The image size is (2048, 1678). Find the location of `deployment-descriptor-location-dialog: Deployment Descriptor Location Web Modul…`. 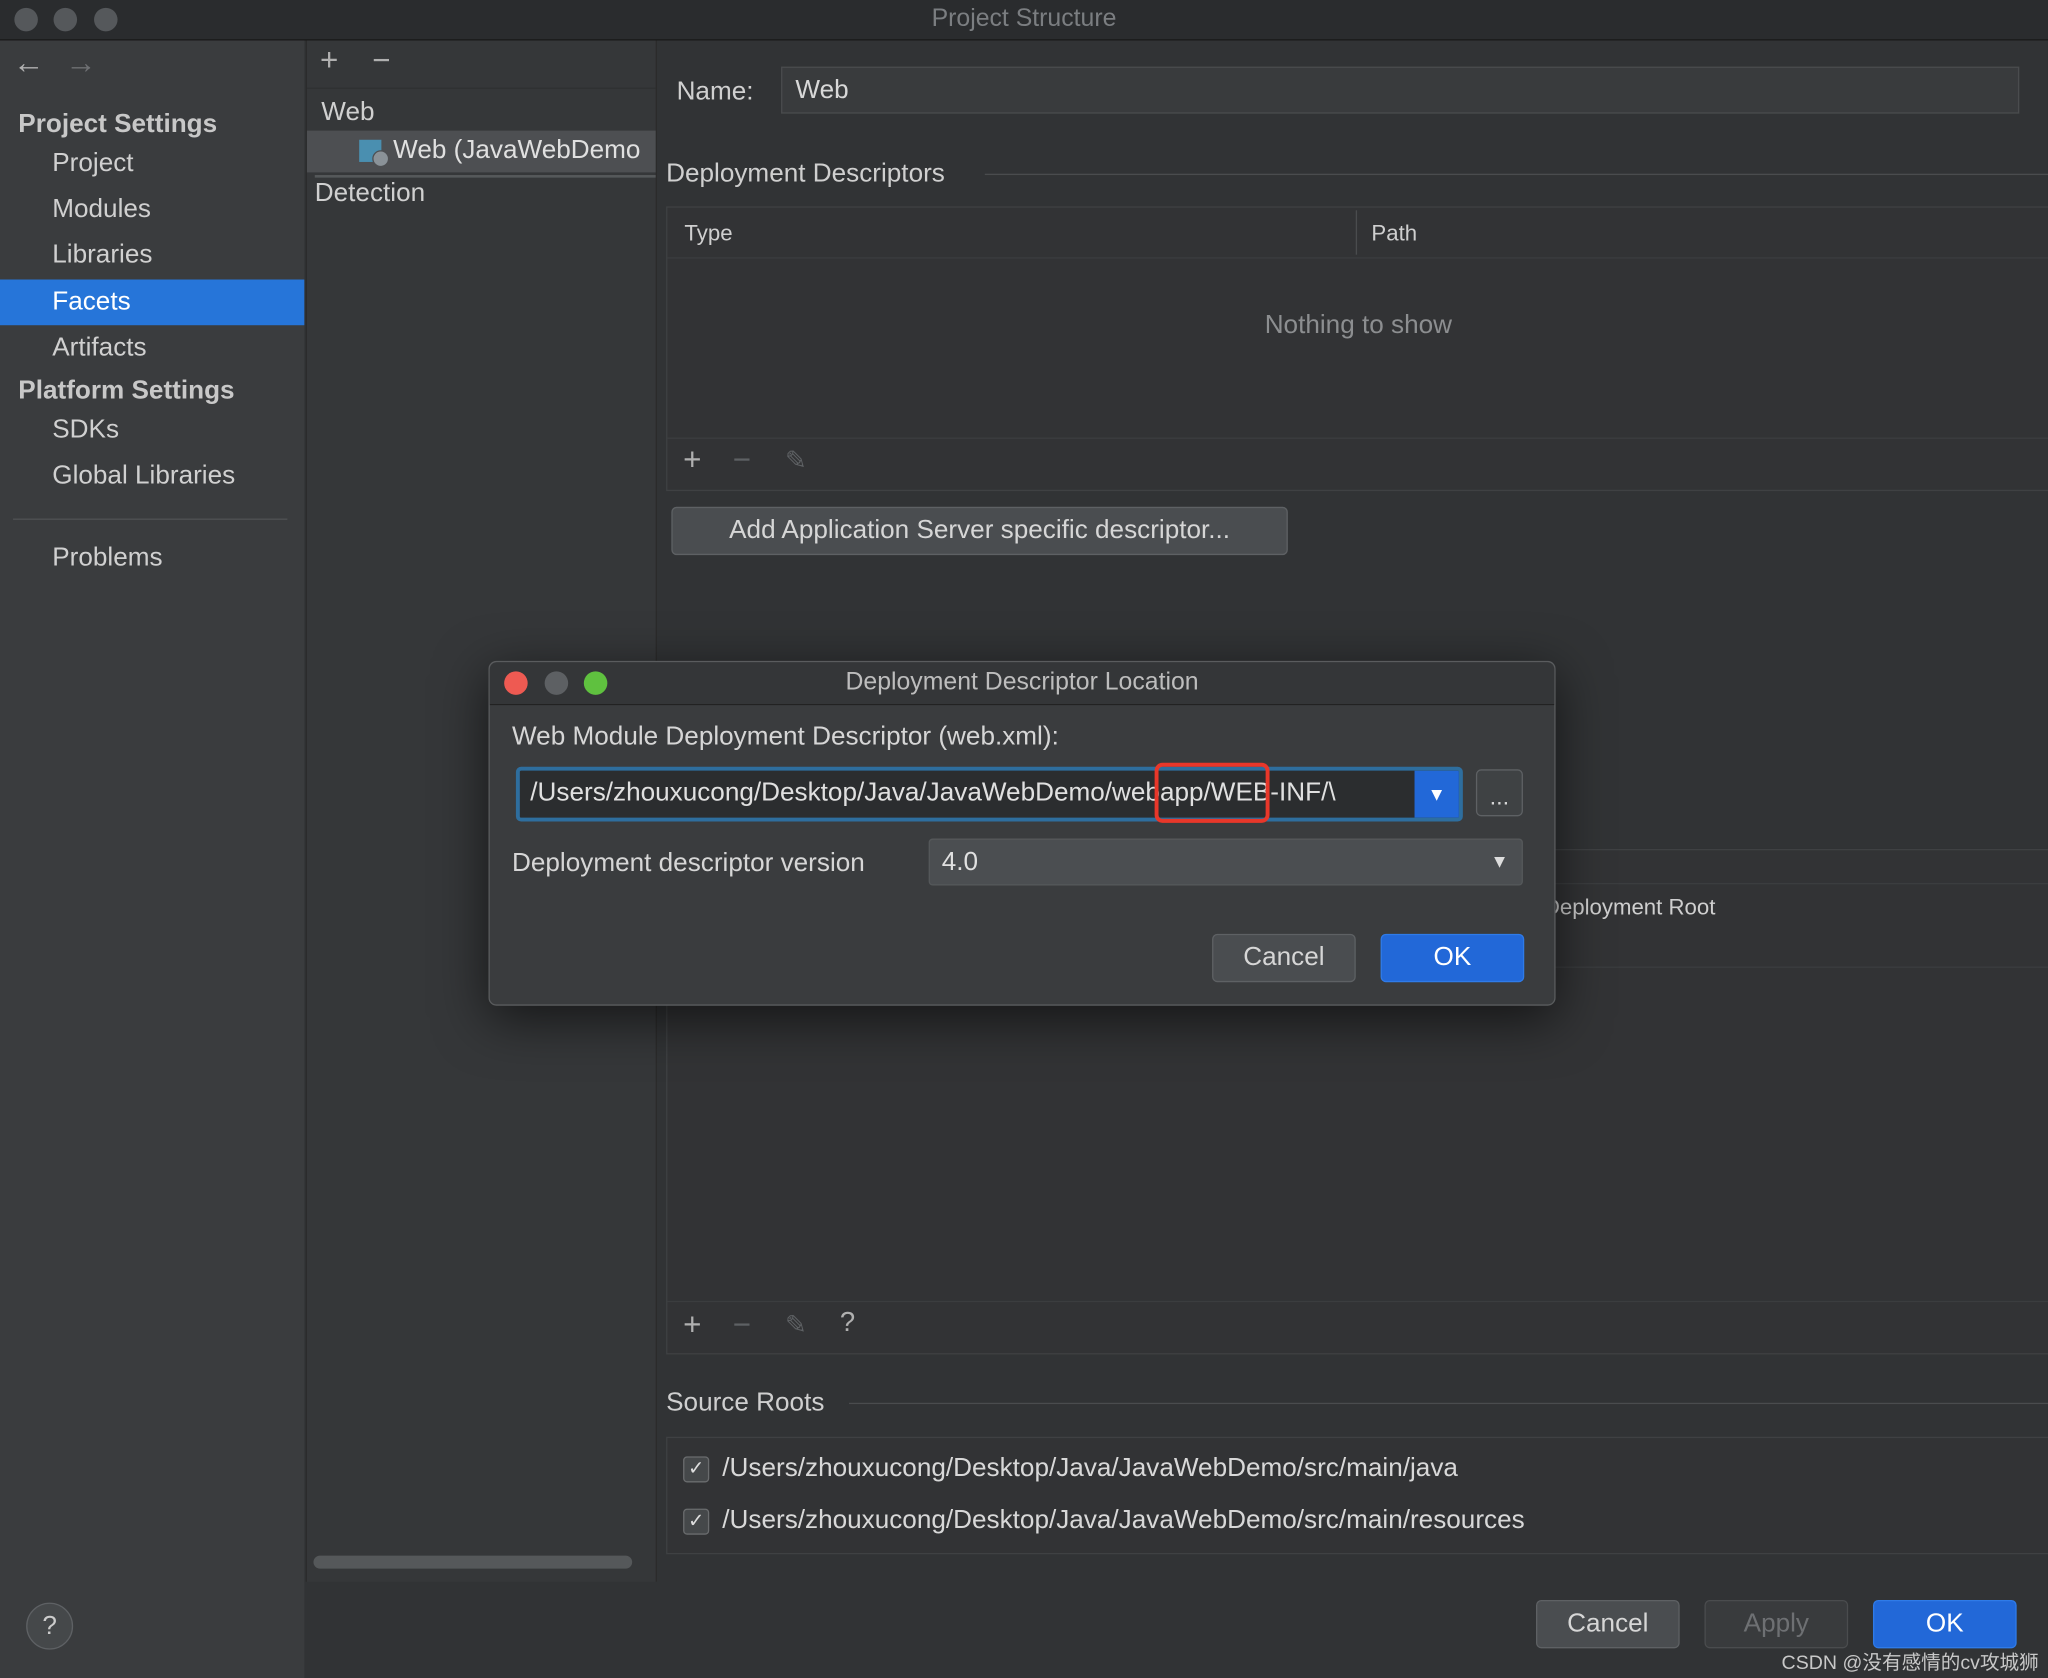

deployment-descriptor-location-dialog: Deployment Descriptor Location Web Modul… is located at coordinates (1022, 833).